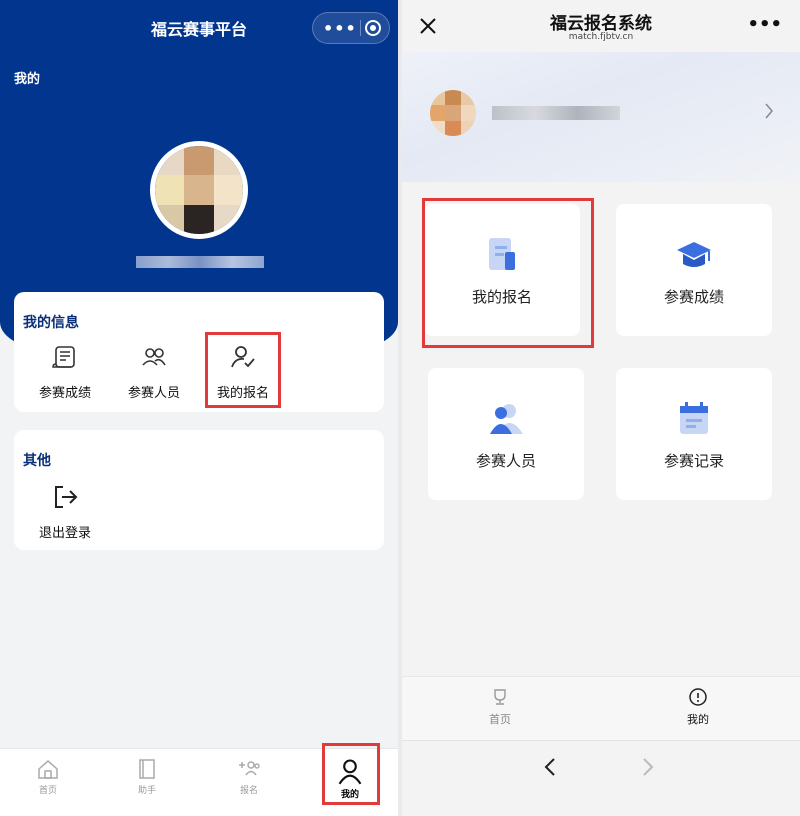  Describe the element at coordinates (506, 419) in the screenshot. I see `users-icon` at that location.